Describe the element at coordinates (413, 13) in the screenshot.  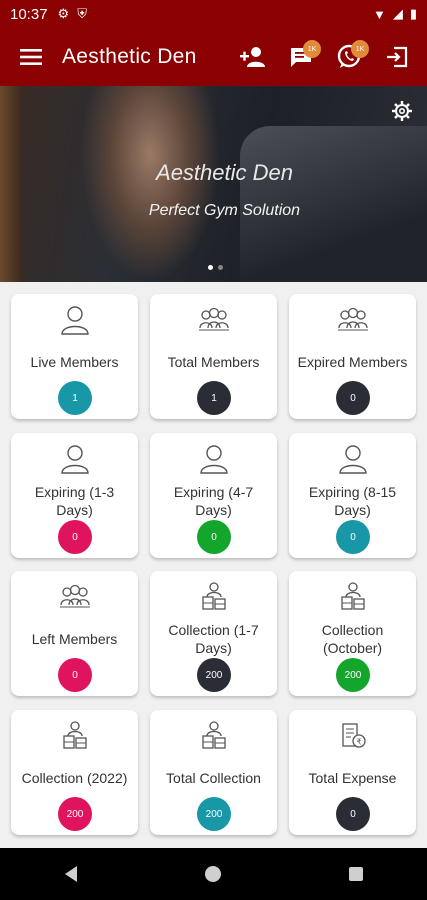
I see `battery-icon: ▮` at that location.